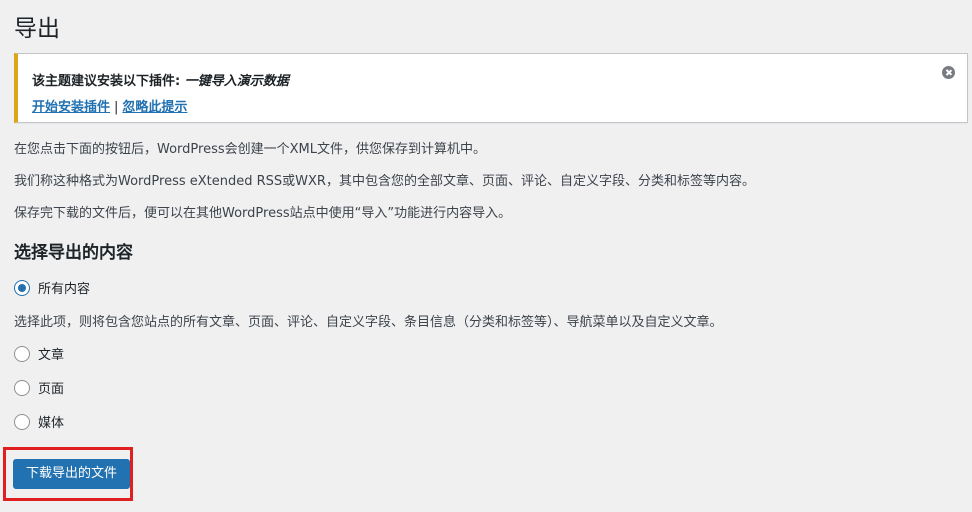  I want to click on option-posts: 文章, so click(39, 353).